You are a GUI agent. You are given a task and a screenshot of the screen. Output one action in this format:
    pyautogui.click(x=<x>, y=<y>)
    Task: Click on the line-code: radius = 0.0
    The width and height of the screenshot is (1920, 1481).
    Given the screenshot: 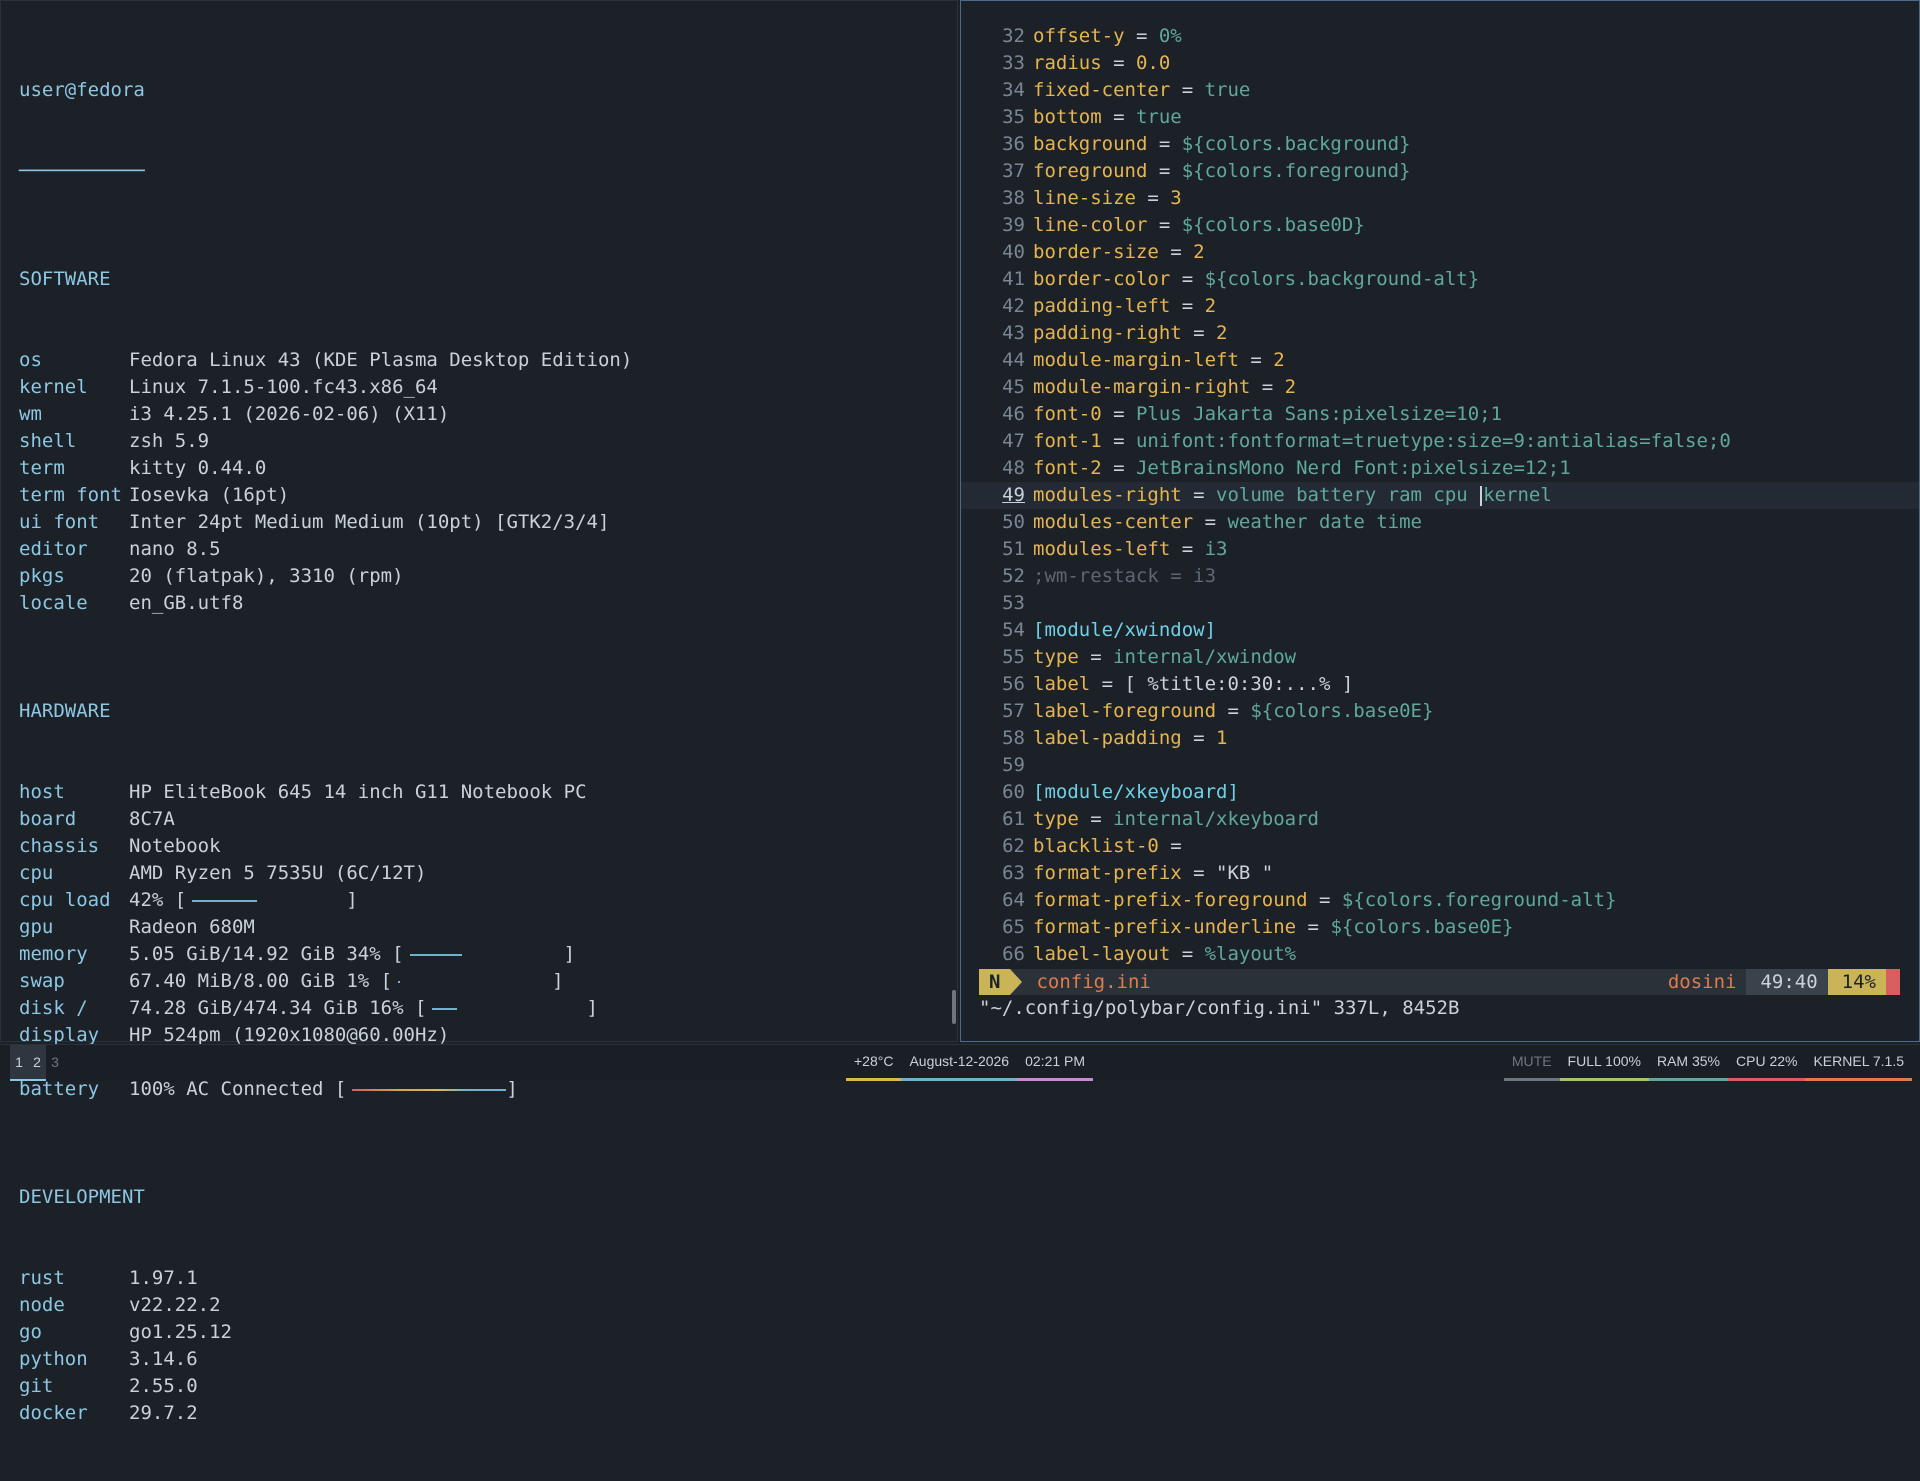 What is the action you would take?
    pyautogui.click(x=1476, y=63)
    